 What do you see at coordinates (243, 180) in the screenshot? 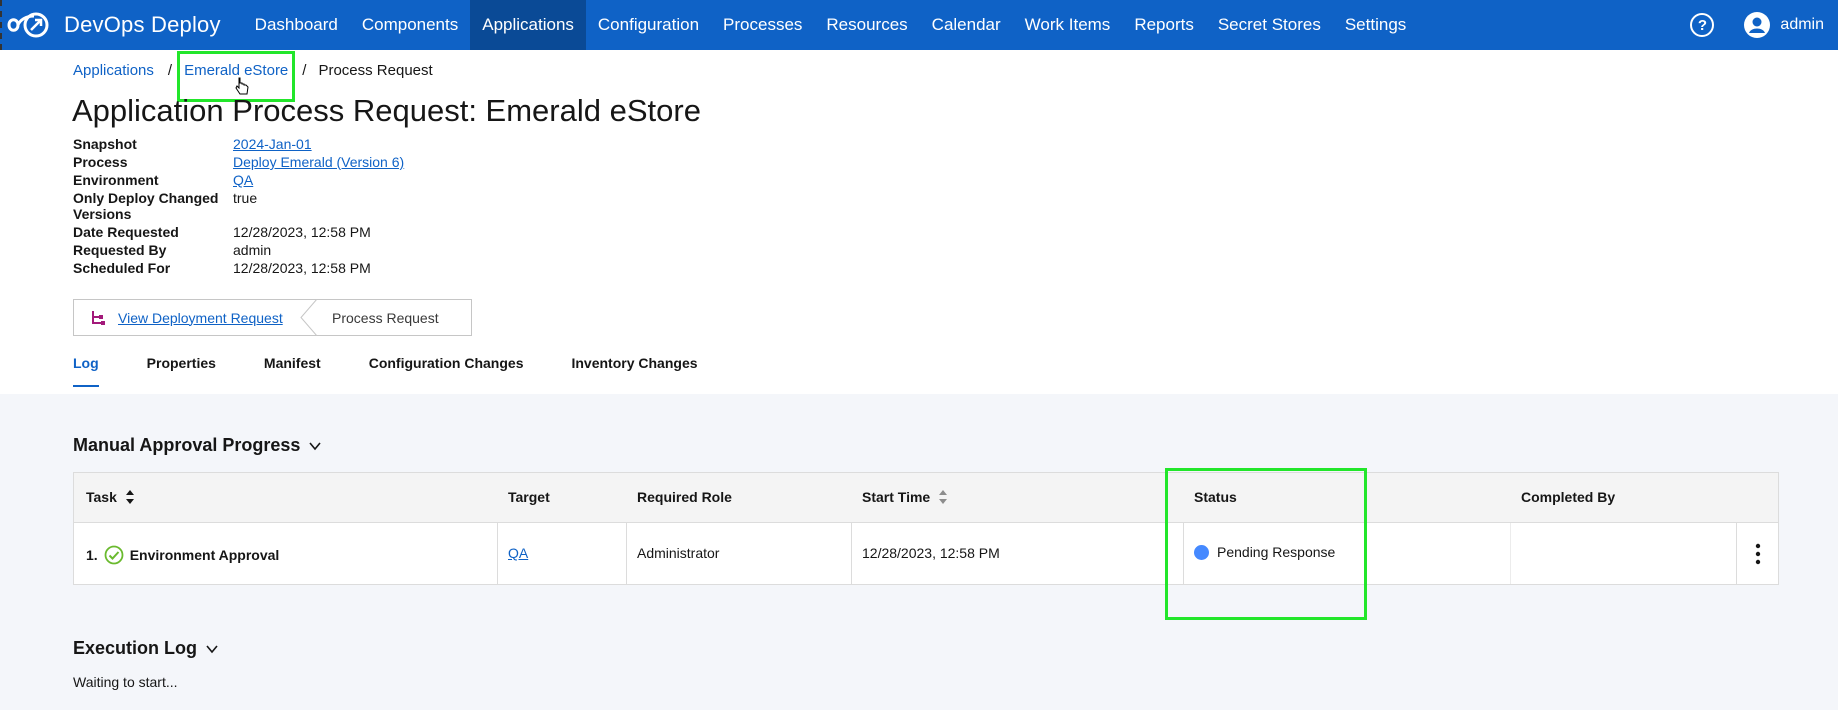
I see `environment-link: QA` at bounding box center [243, 180].